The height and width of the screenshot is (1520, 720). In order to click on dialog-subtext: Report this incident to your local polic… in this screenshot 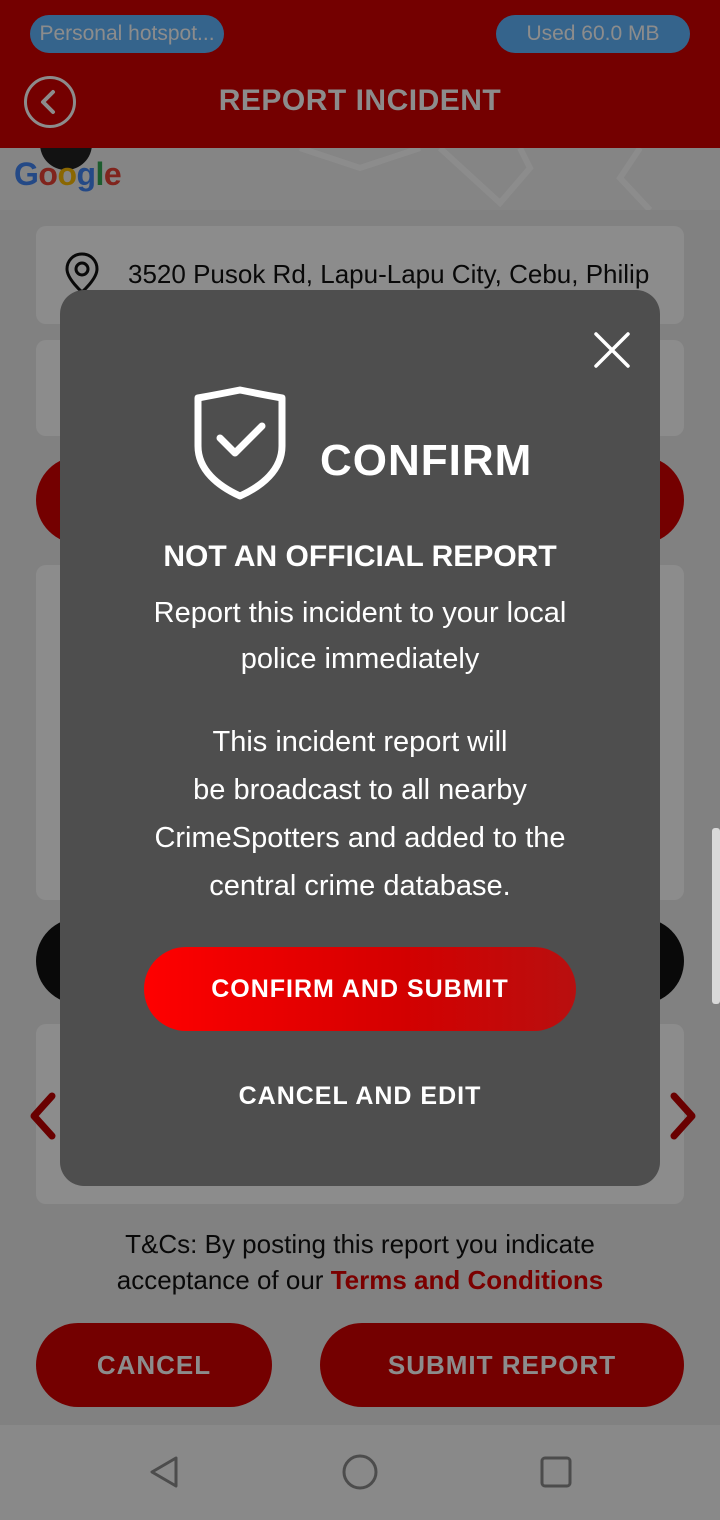, I will do `click(360, 636)`.